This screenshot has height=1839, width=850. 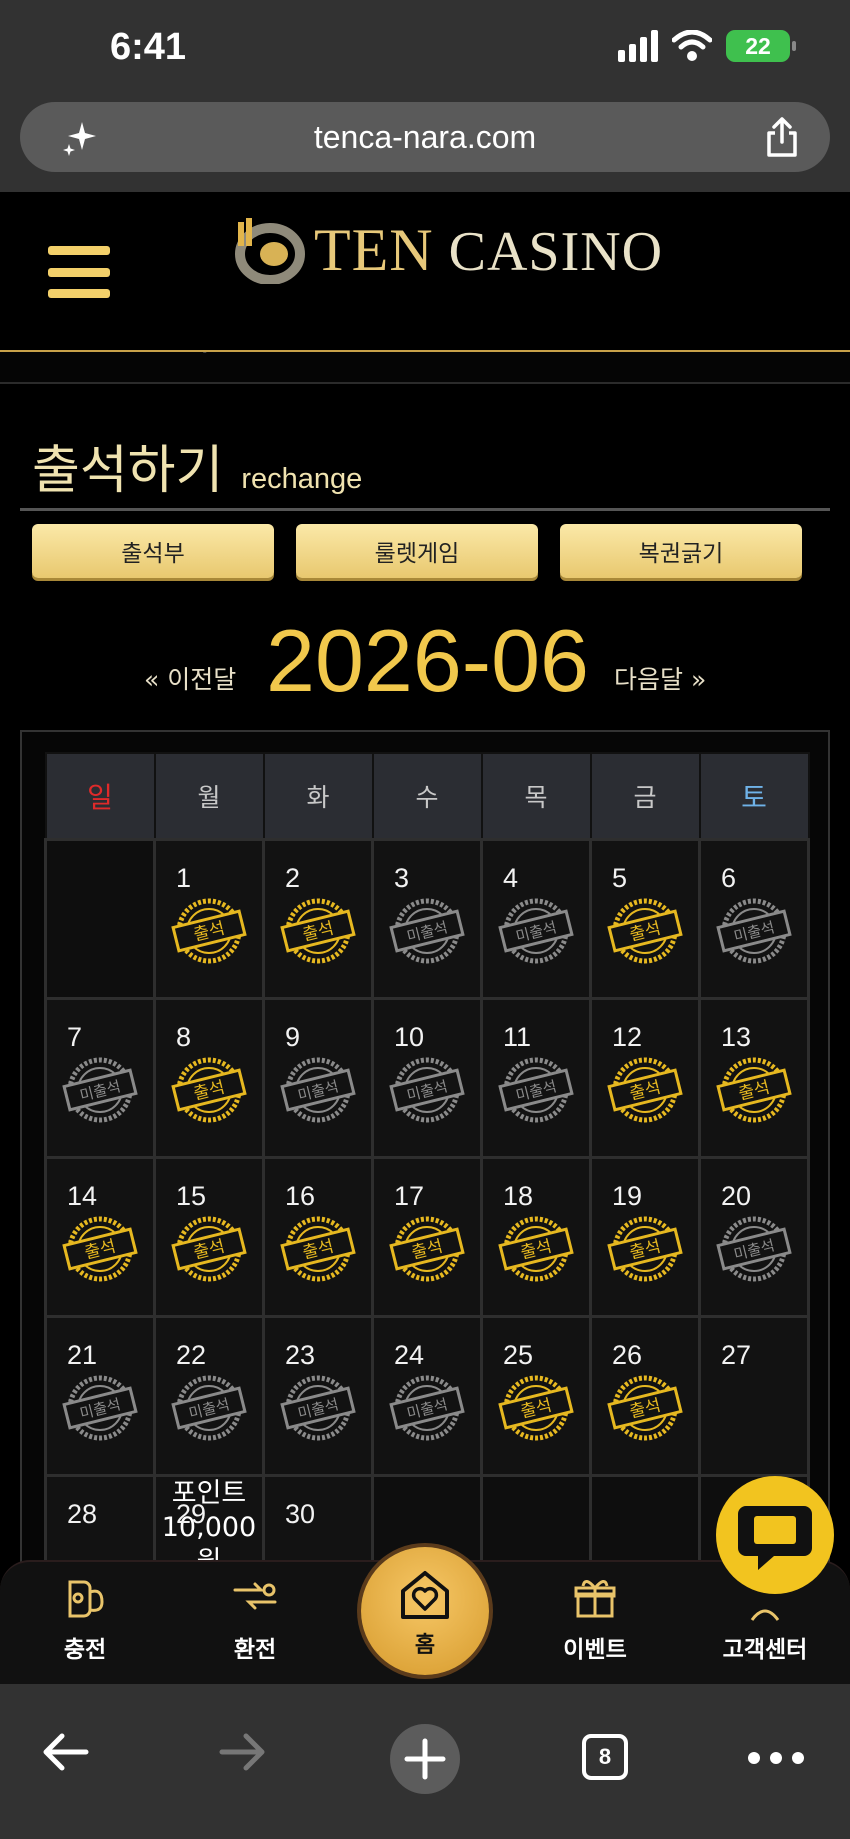 What do you see at coordinates (82, 1354) in the screenshot?
I see `day-number: 21` at bounding box center [82, 1354].